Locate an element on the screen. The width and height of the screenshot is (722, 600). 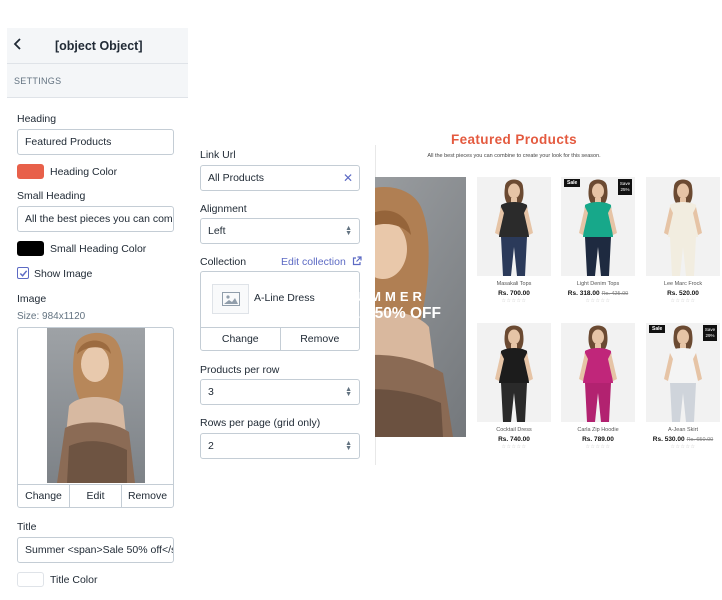
image-remove-button: Remove is located at coordinates (147, 496).